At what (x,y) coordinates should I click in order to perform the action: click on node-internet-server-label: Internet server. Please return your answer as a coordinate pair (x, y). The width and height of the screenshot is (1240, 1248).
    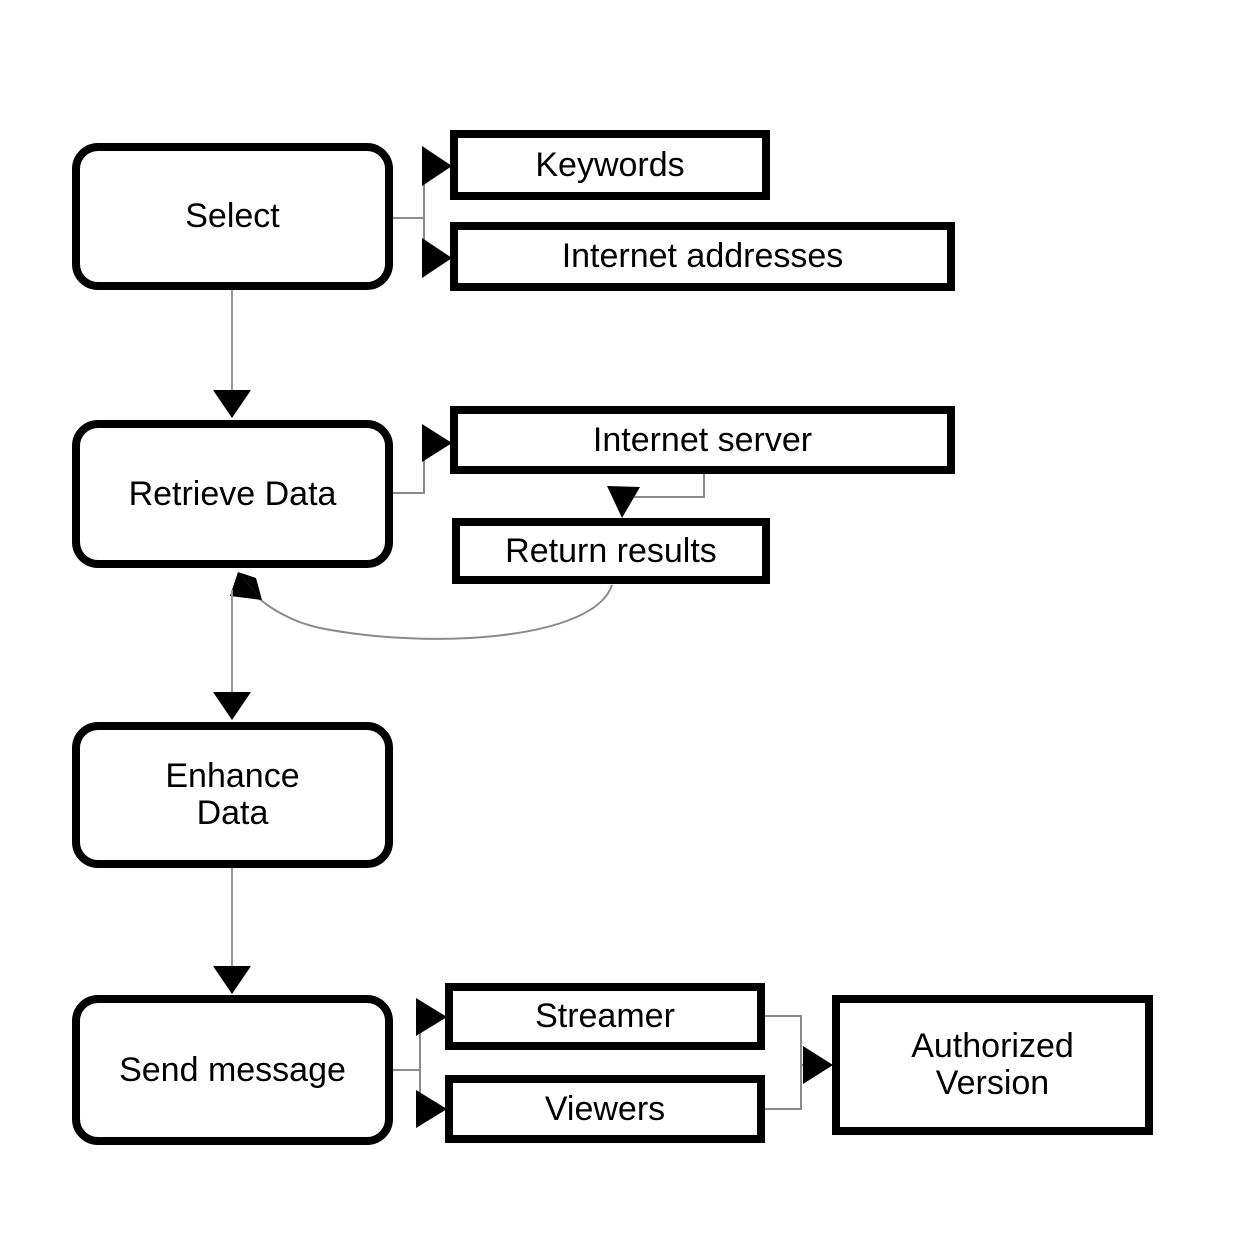
    Looking at the image, I should click on (702, 439).